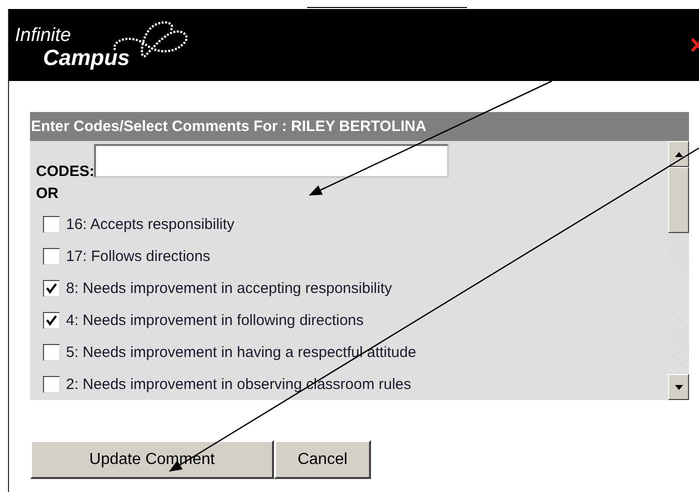  I want to click on scrollbar, so click(678, 270).